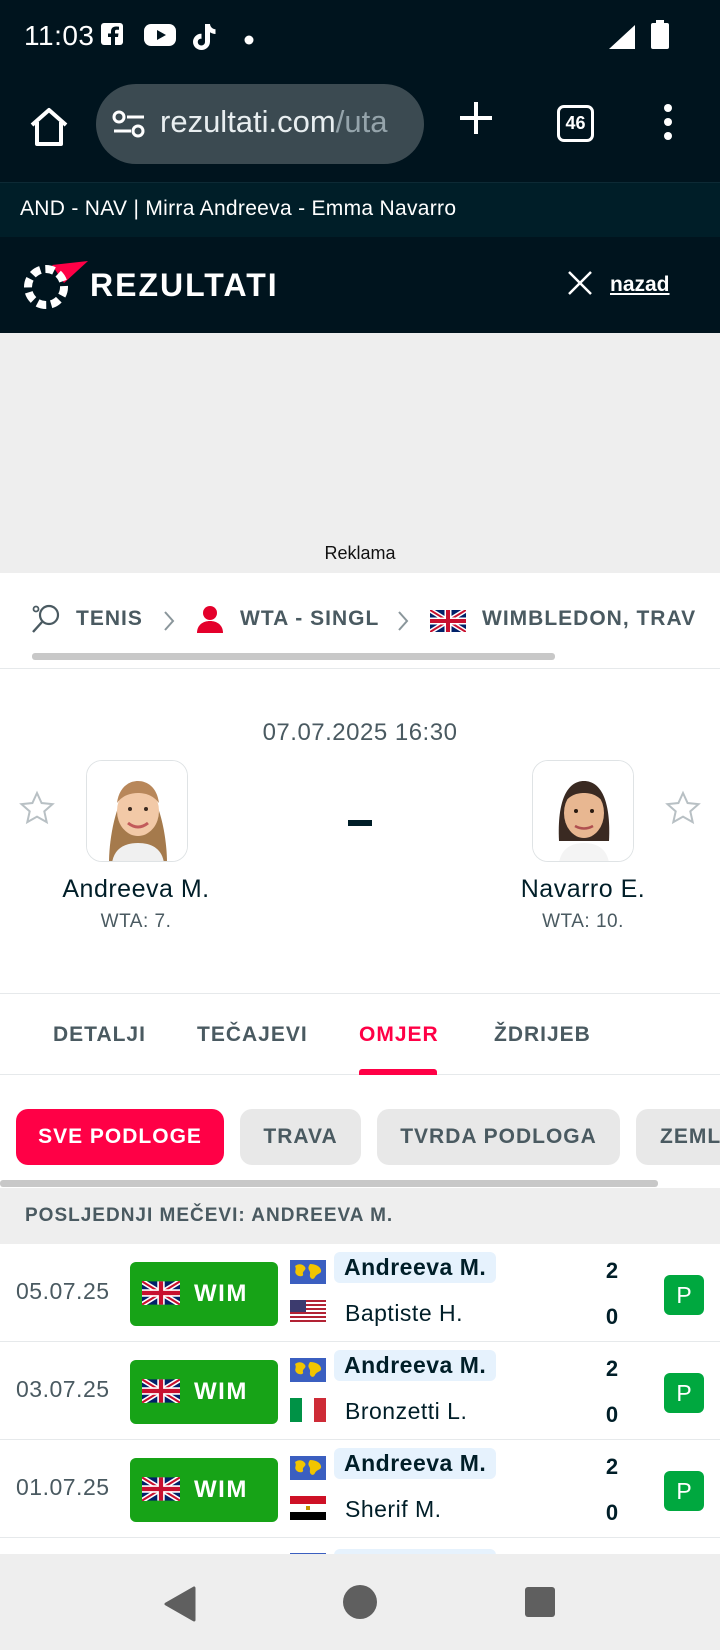  I want to click on battery-icon, so click(660, 37).